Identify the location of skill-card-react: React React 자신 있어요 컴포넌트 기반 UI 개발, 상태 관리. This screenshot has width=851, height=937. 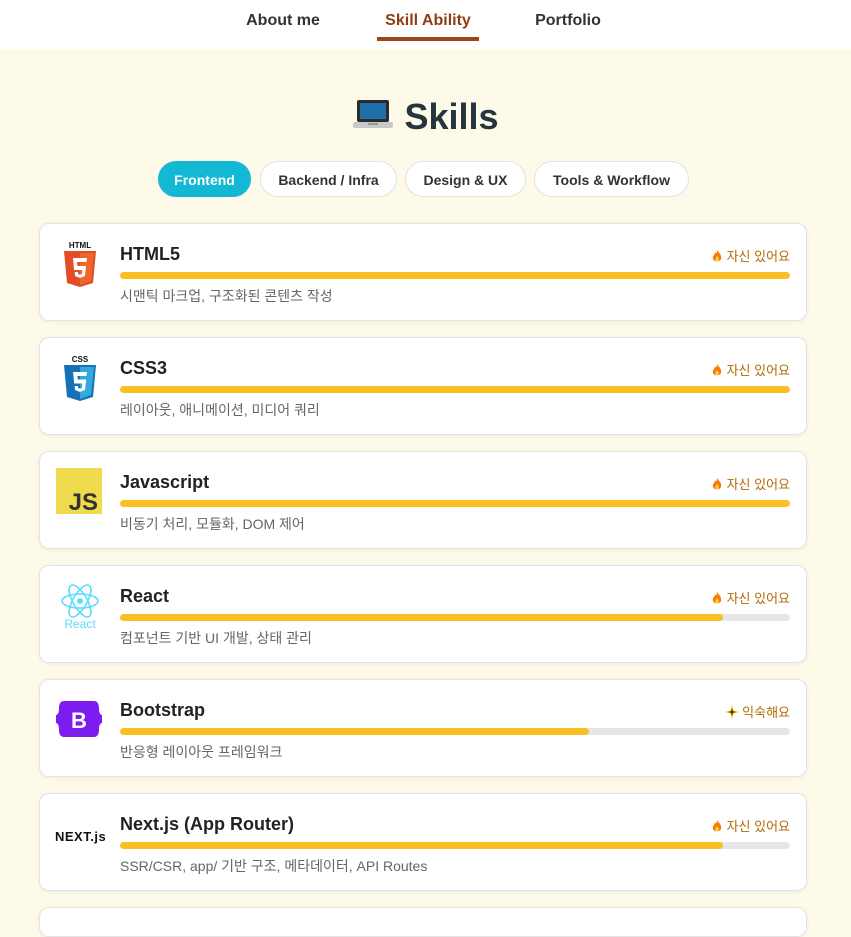
(423, 614).